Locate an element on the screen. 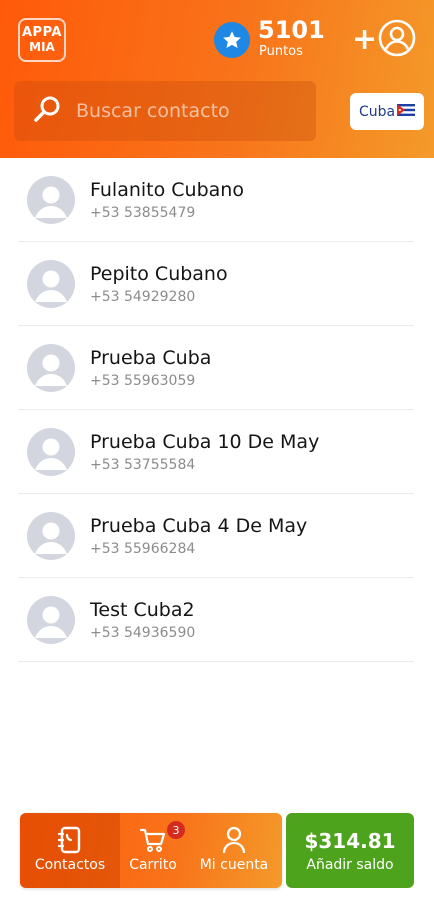  user-circle-icon is located at coordinates (397, 40).